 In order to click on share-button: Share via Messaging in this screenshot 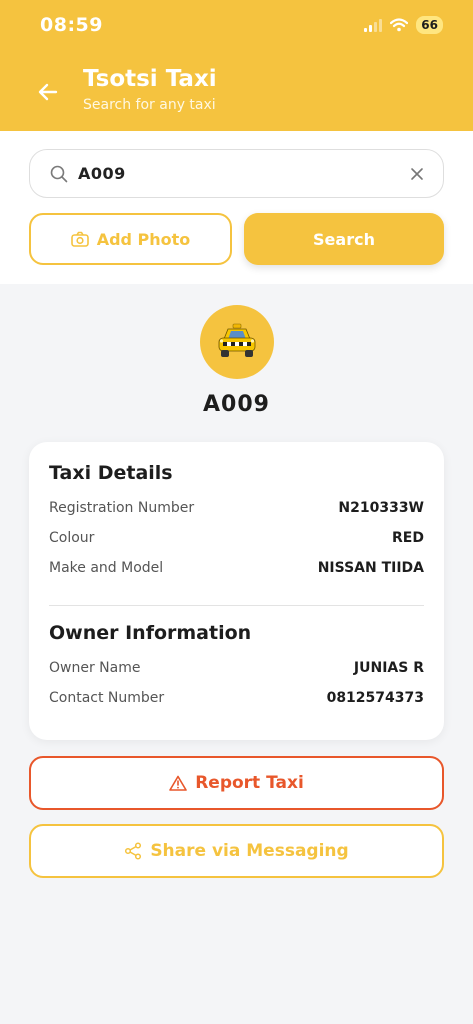, I will do `click(236, 851)`.